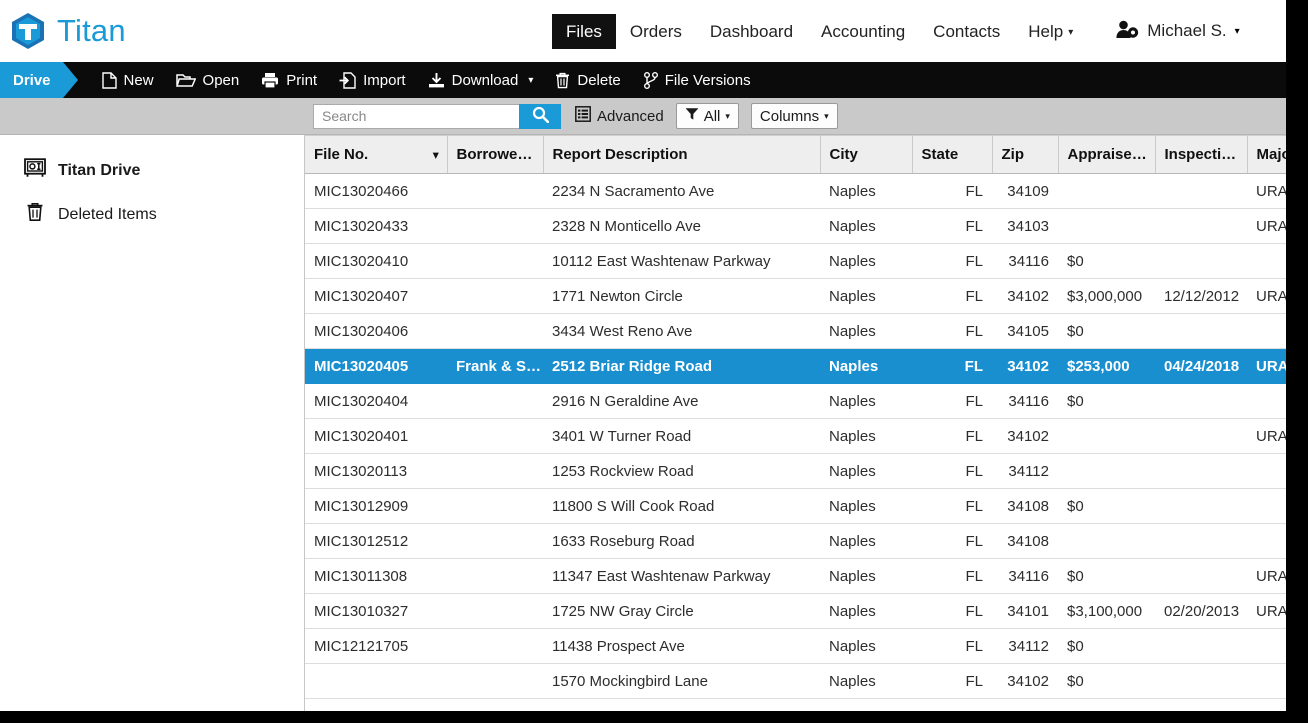 The image size is (1308, 723). Describe the element at coordinates (185, 80) in the screenshot. I see `folder-open-icon` at that location.